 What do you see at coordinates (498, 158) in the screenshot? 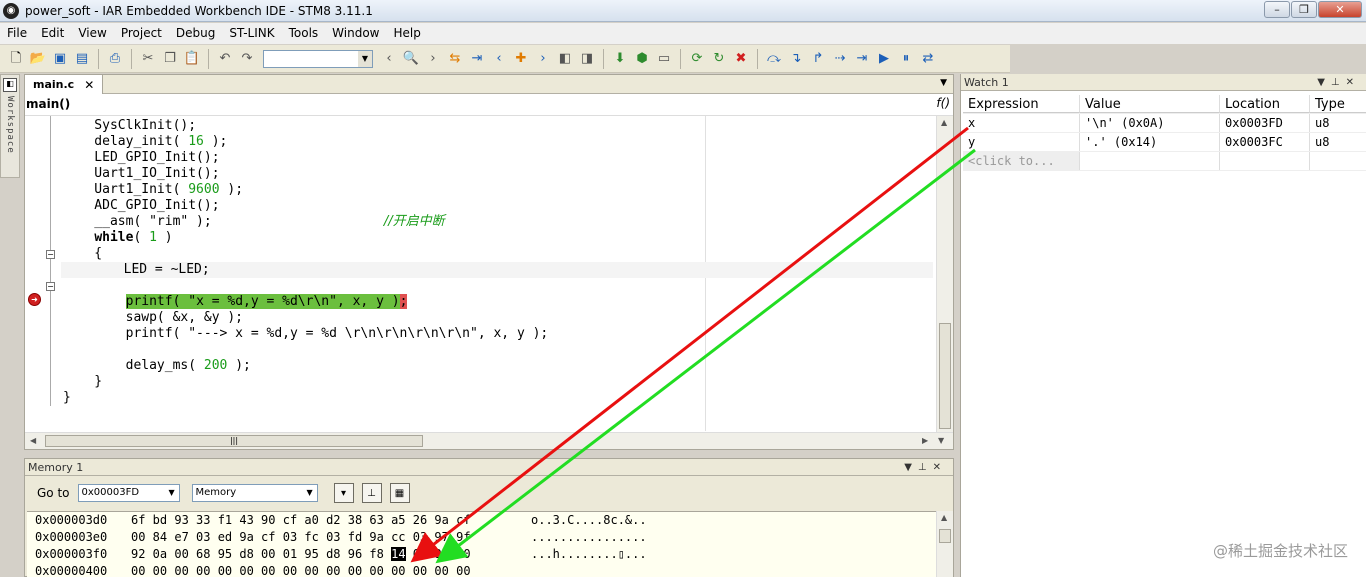
I see `code-line: LED_GPIO_Init();` at bounding box center [498, 158].